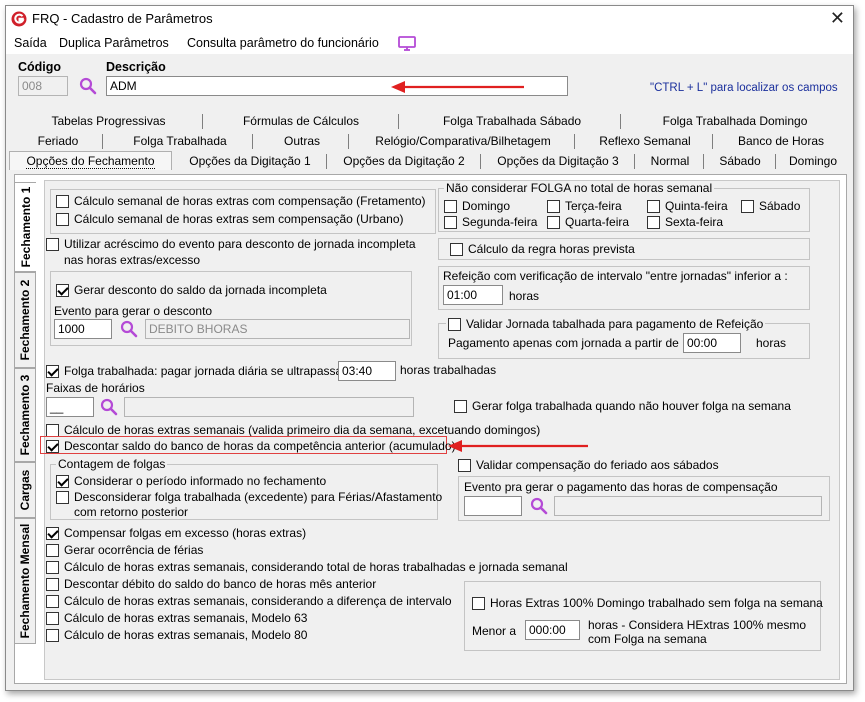 This screenshot has height=702, width=865. I want to click on tab-normal: Normal, so click(670, 161).